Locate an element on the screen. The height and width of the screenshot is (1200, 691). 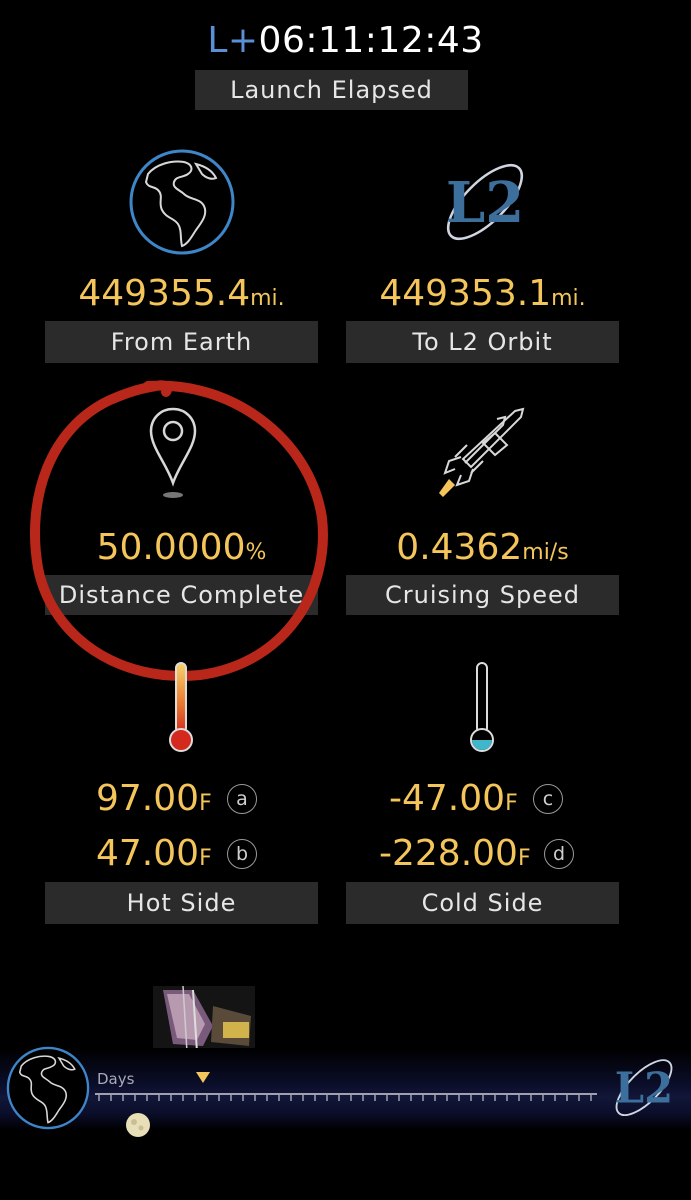
cruising-speed-number: 0.4362 is located at coordinates (459, 547).